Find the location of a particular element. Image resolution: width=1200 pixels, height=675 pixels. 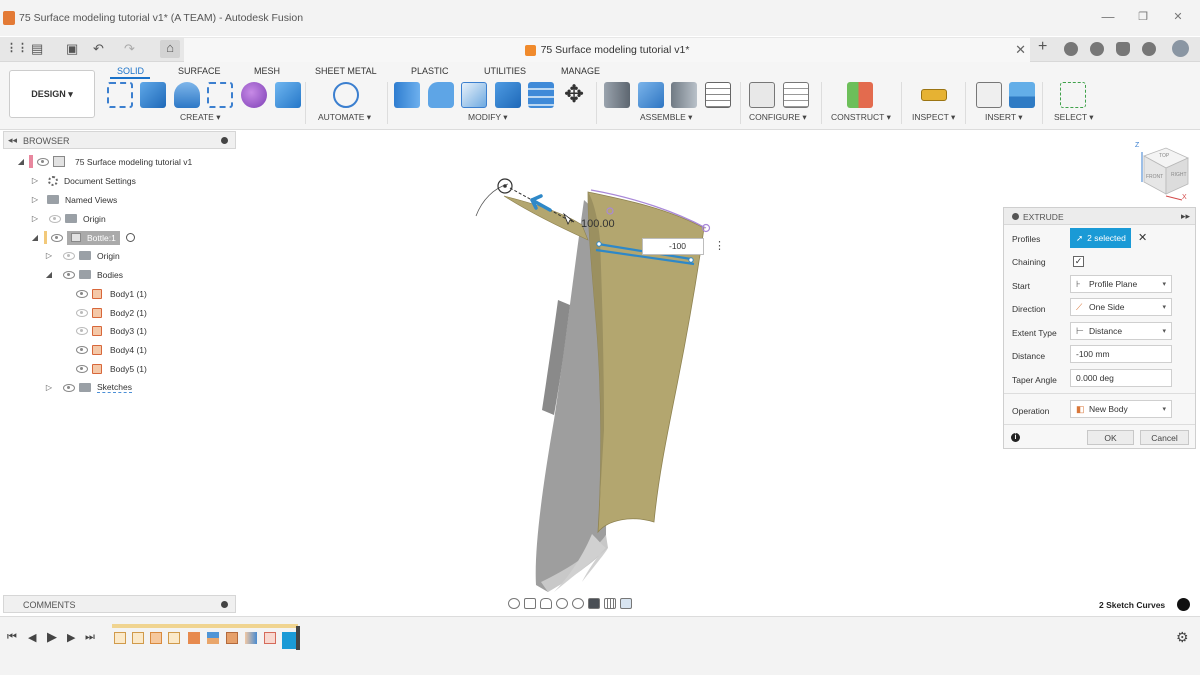

tree-item-body2: Body2 (1) is located at coordinates (109, 312).